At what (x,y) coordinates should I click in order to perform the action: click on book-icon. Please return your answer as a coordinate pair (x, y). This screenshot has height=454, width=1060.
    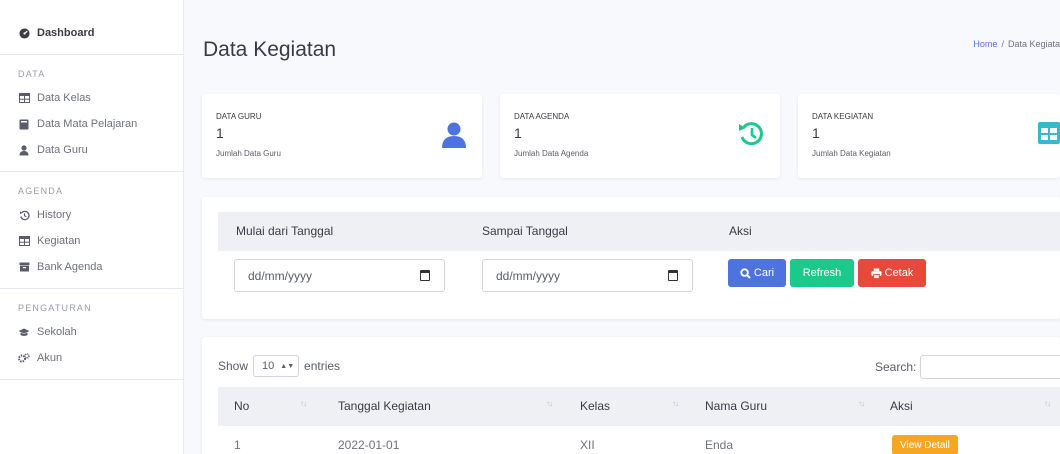
    Looking at the image, I should click on (24, 124).